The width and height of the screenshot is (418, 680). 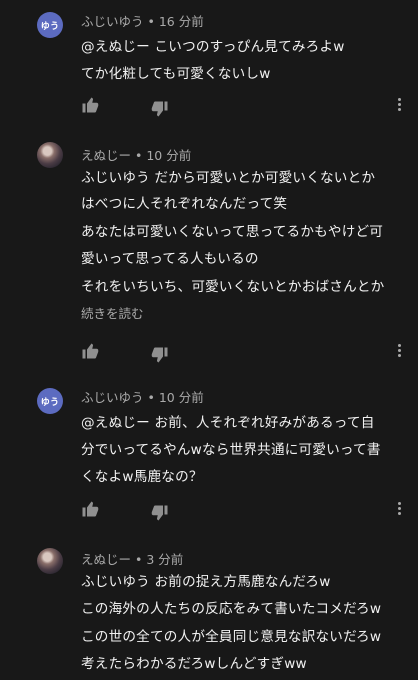 I want to click on comment-meta: ふじいゆう • 10 分前, so click(x=142, y=397).